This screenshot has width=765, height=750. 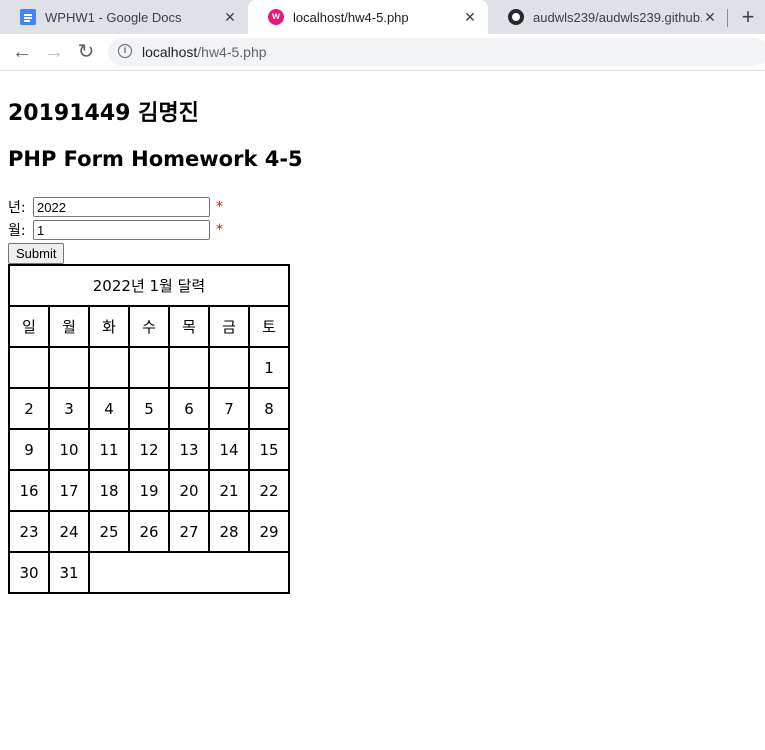 What do you see at coordinates (29, 490) in the screenshot?
I see `day-cell: 16` at bounding box center [29, 490].